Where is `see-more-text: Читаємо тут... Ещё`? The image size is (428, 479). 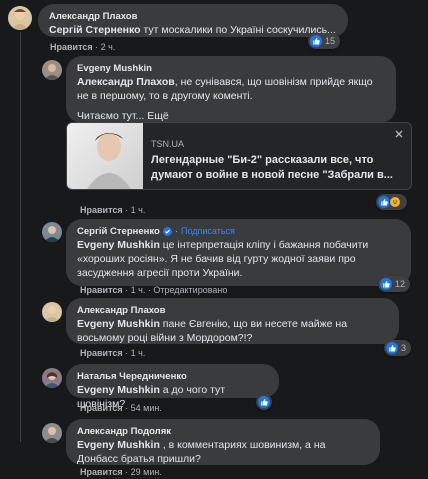
see-more-text: Читаємо тут... Ещё is located at coordinates (231, 116).